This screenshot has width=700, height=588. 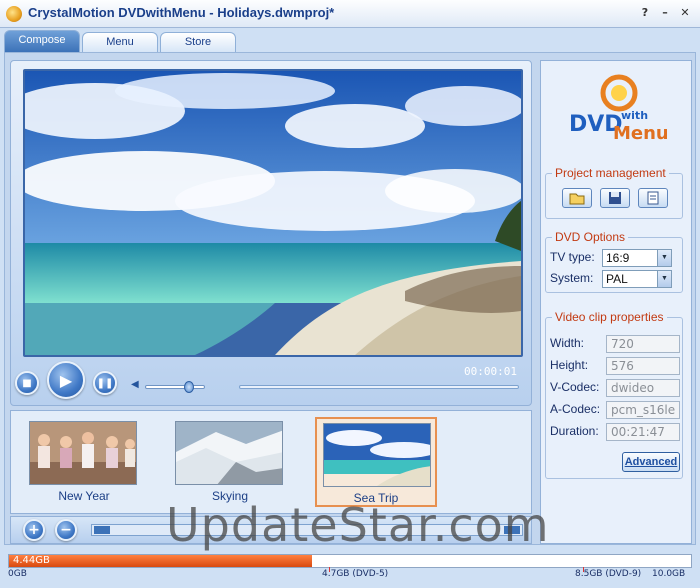 I want to click on system-label: System:, so click(x=572, y=278).